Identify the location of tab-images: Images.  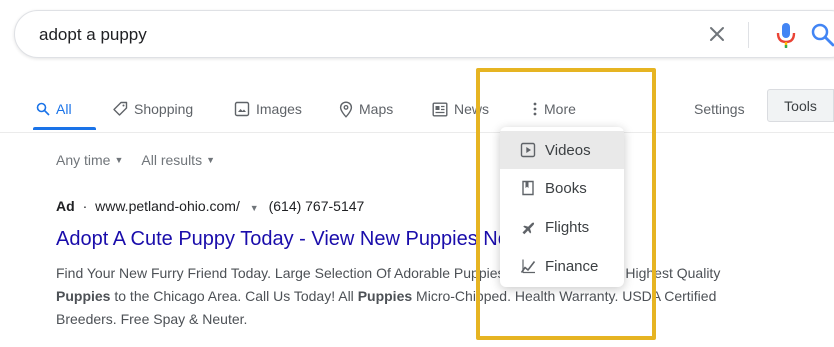
(268, 109).